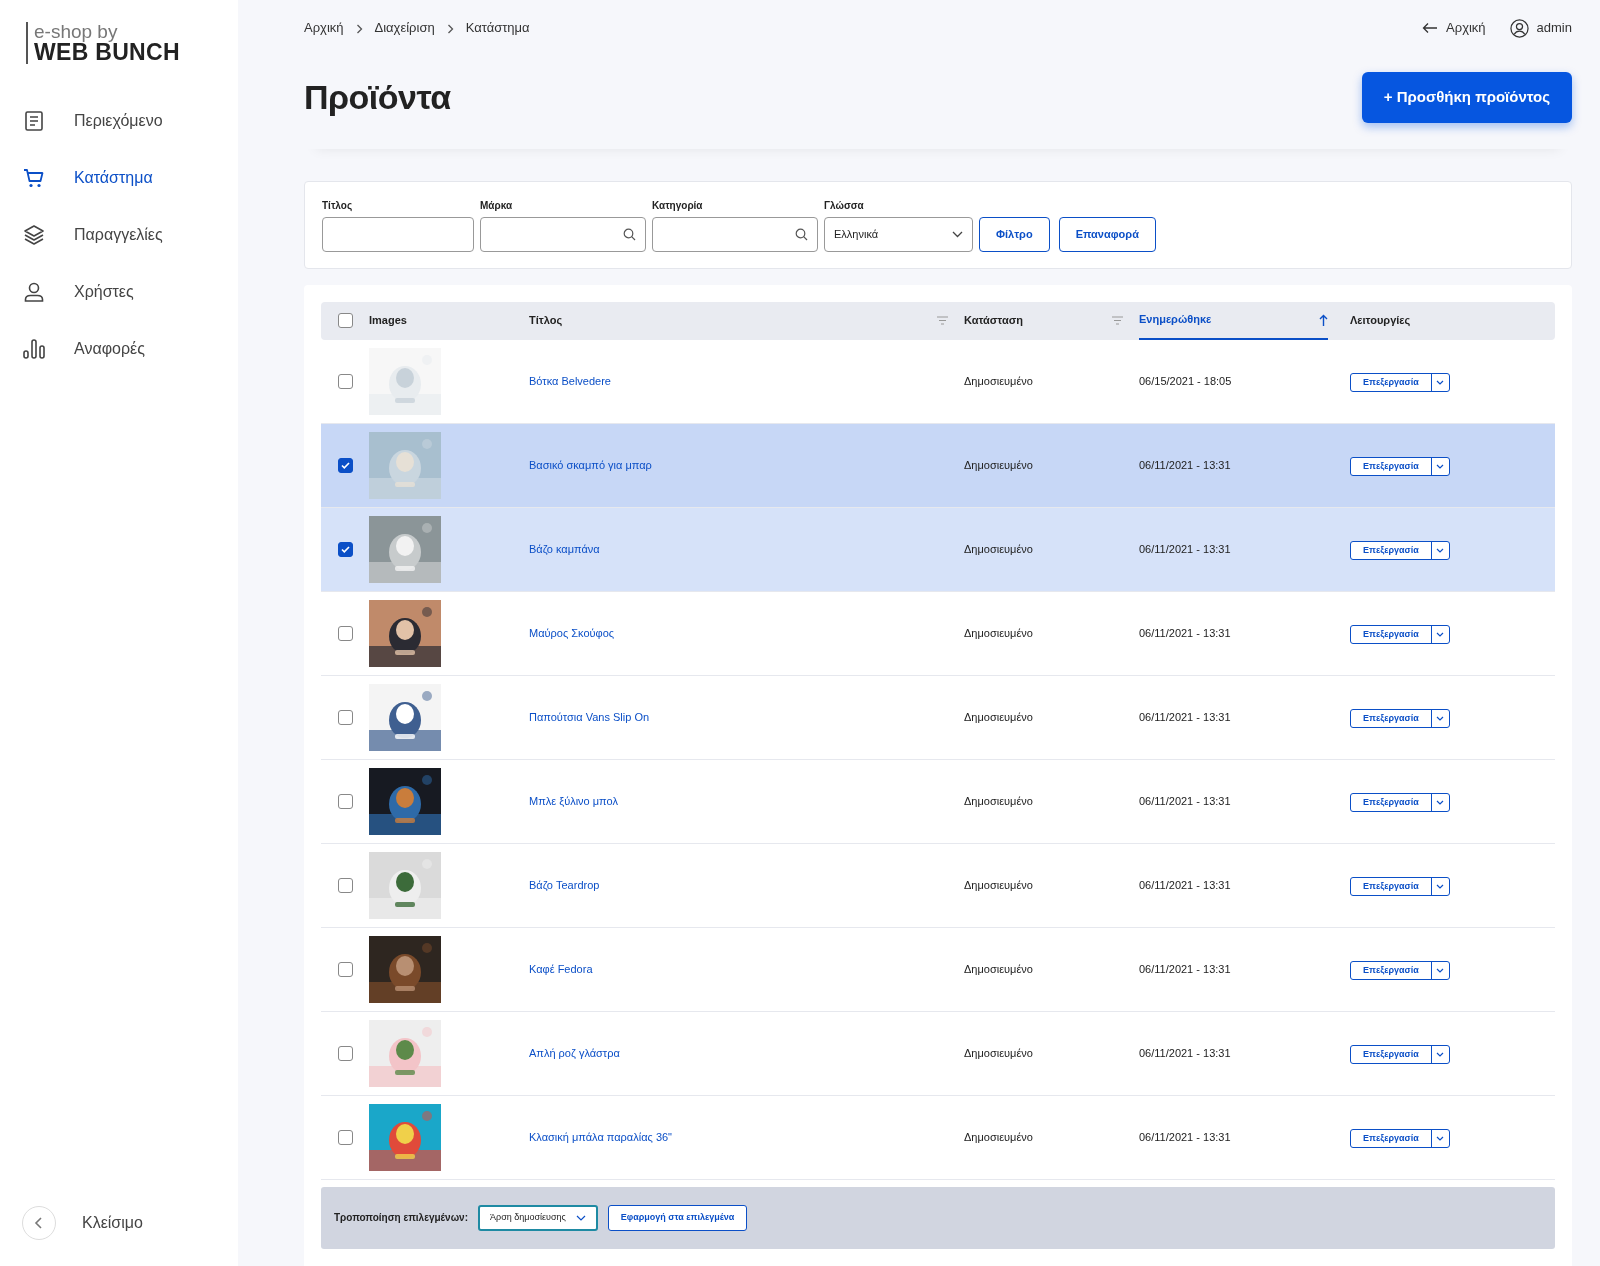 This screenshot has width=1600, height=1266. Describe the element at coordinates (574, 1053) in the screenshot. I see `product-title-link: Απλή ροζ γλάστρα` at that location.